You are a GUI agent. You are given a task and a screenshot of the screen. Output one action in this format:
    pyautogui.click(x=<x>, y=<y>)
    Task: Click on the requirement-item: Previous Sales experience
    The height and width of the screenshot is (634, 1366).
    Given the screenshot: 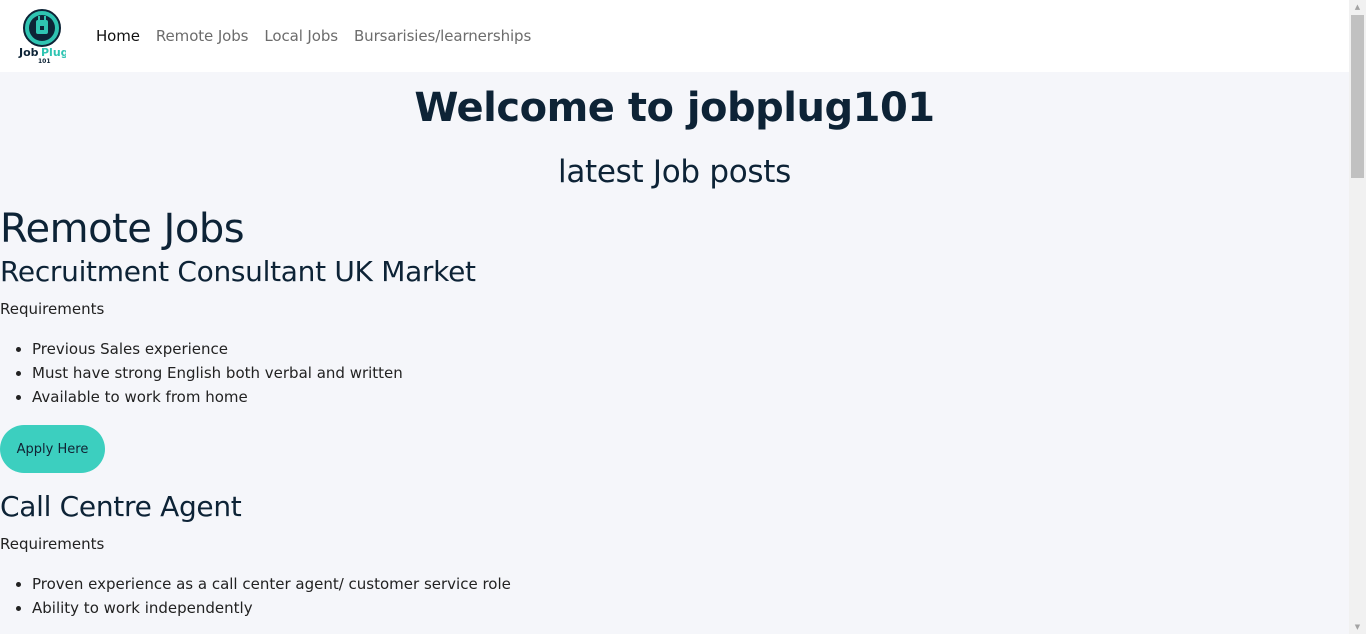 What is the action you would take?
    pyautogui.click(x=690, y=349)
    